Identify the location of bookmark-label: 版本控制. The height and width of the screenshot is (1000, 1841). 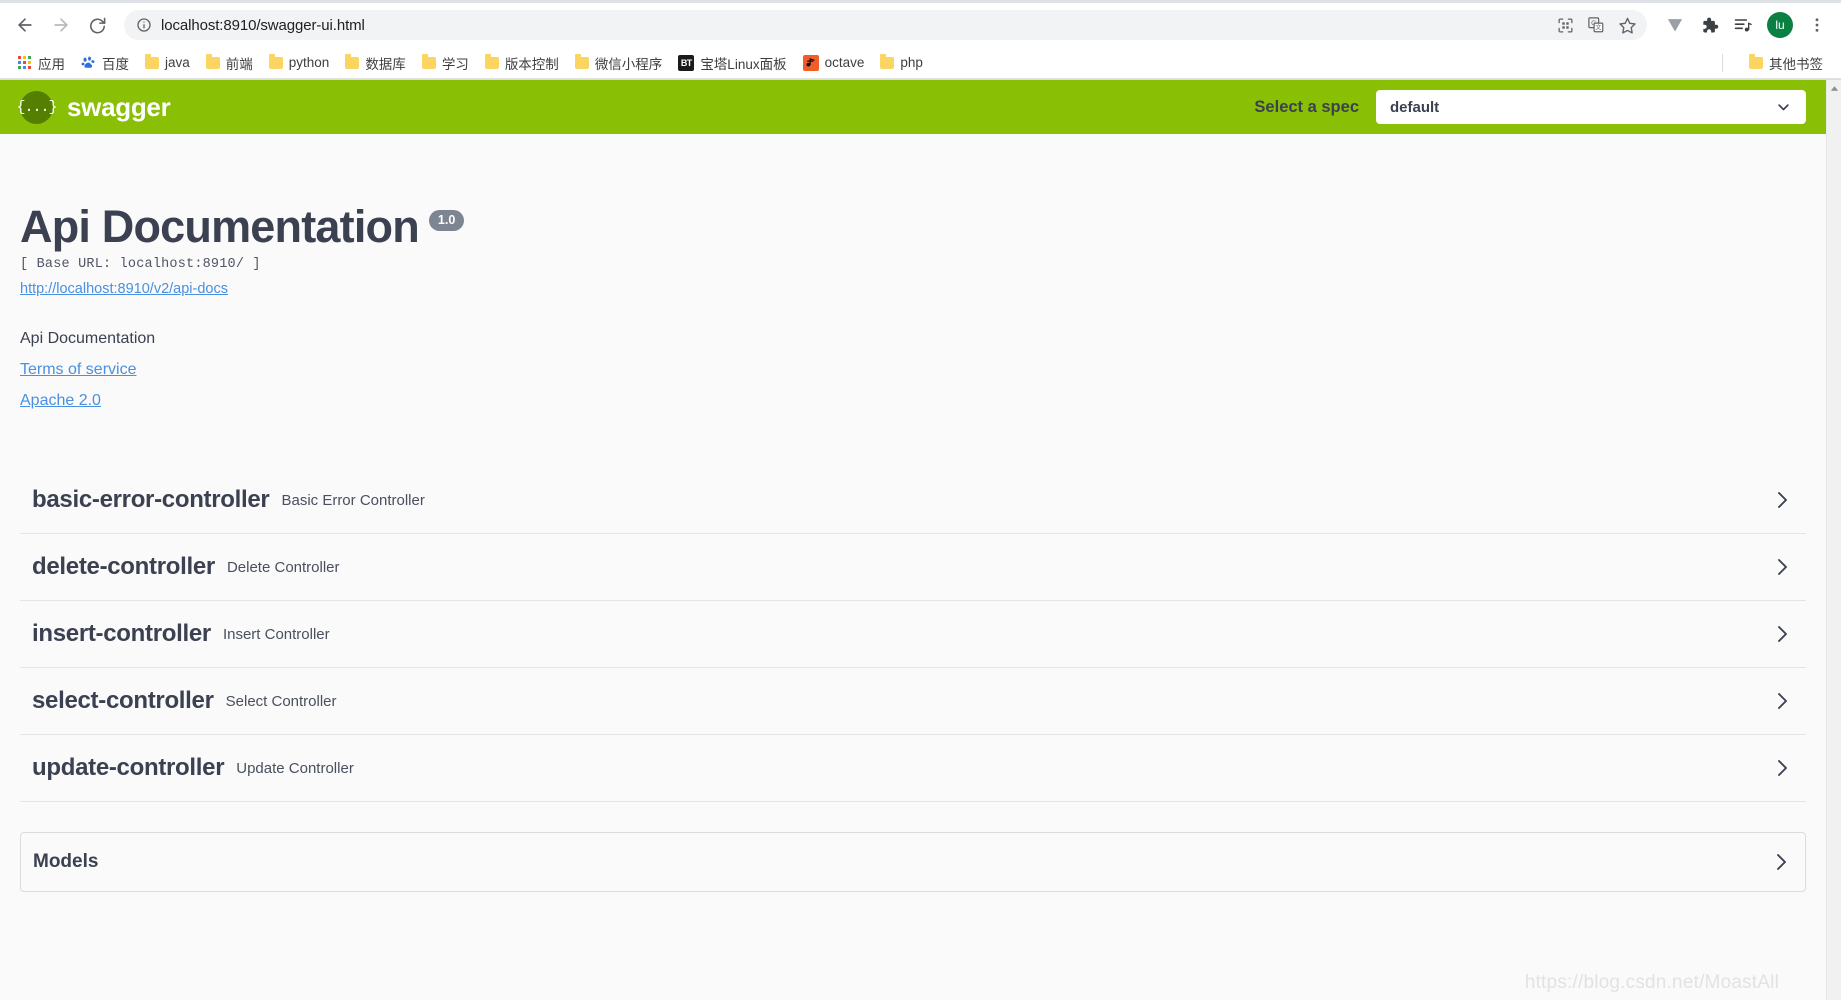
(531, 64).